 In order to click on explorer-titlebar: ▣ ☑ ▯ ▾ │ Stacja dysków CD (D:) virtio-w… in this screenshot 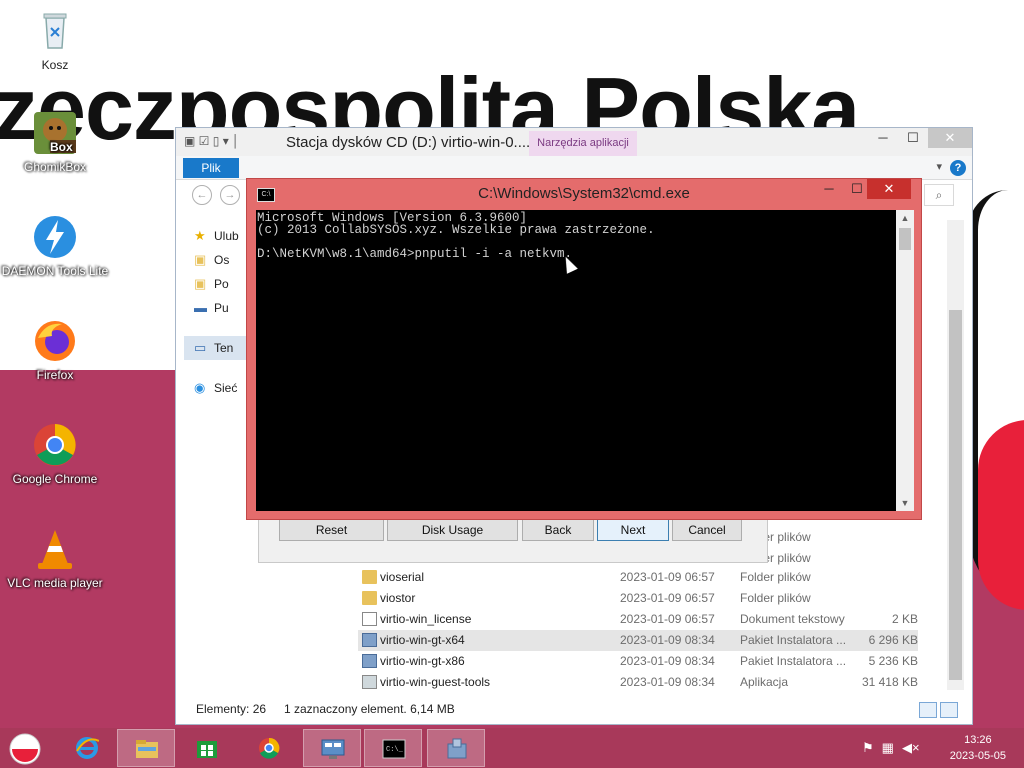, I will do `click(574, 142)`.